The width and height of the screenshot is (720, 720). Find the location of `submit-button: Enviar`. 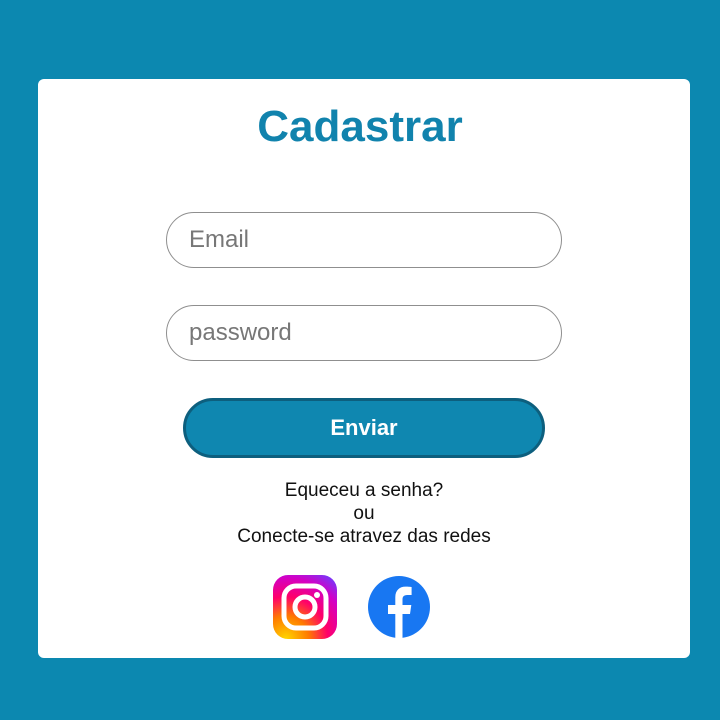

submit-button: Enviar is located at coordinates (364, 428).